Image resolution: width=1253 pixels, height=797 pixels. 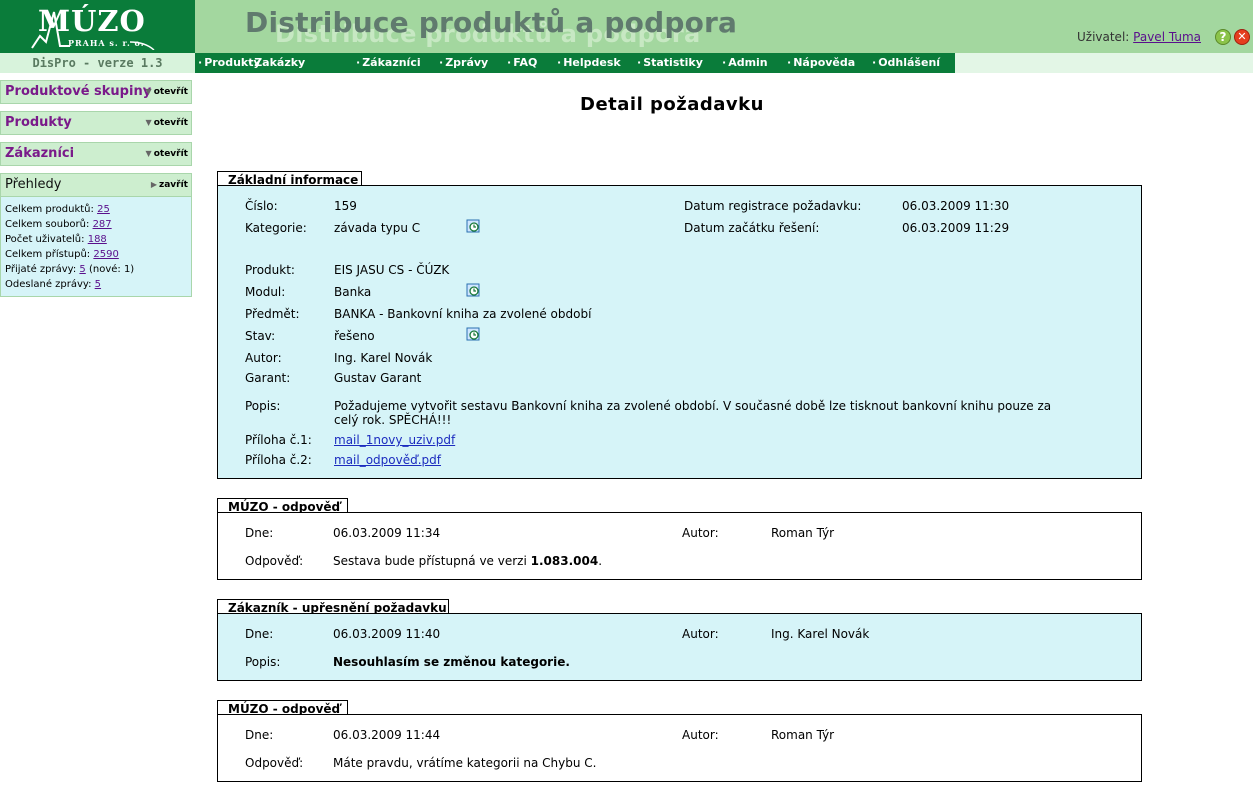 What do you see at coordinates (57, 209) in the screenshot?
I see `stat-row: Celkem produktů: 25` at bounding box center [57, 209].